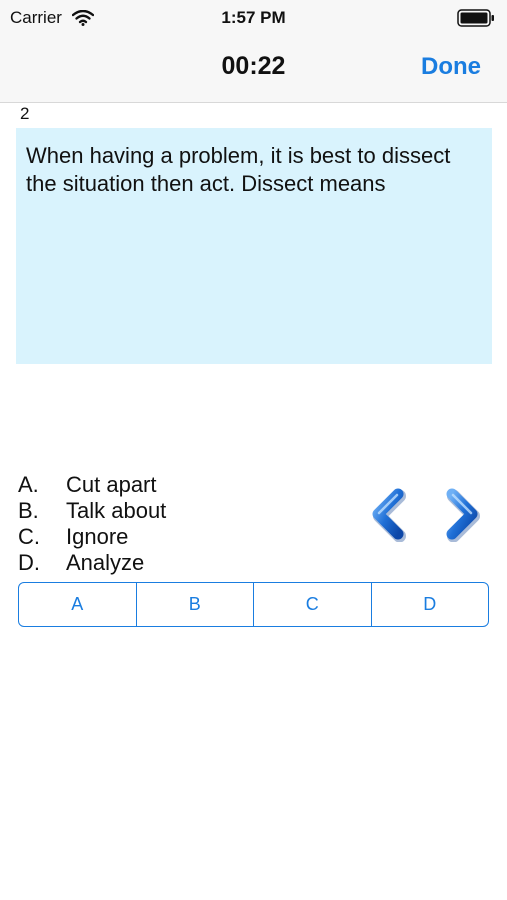 Image resolution: width=507 pixels, height=900 pixels. Describe the element at coordinates (430, 604) in the screenshot. I see `choice-d-button: D` at that location.